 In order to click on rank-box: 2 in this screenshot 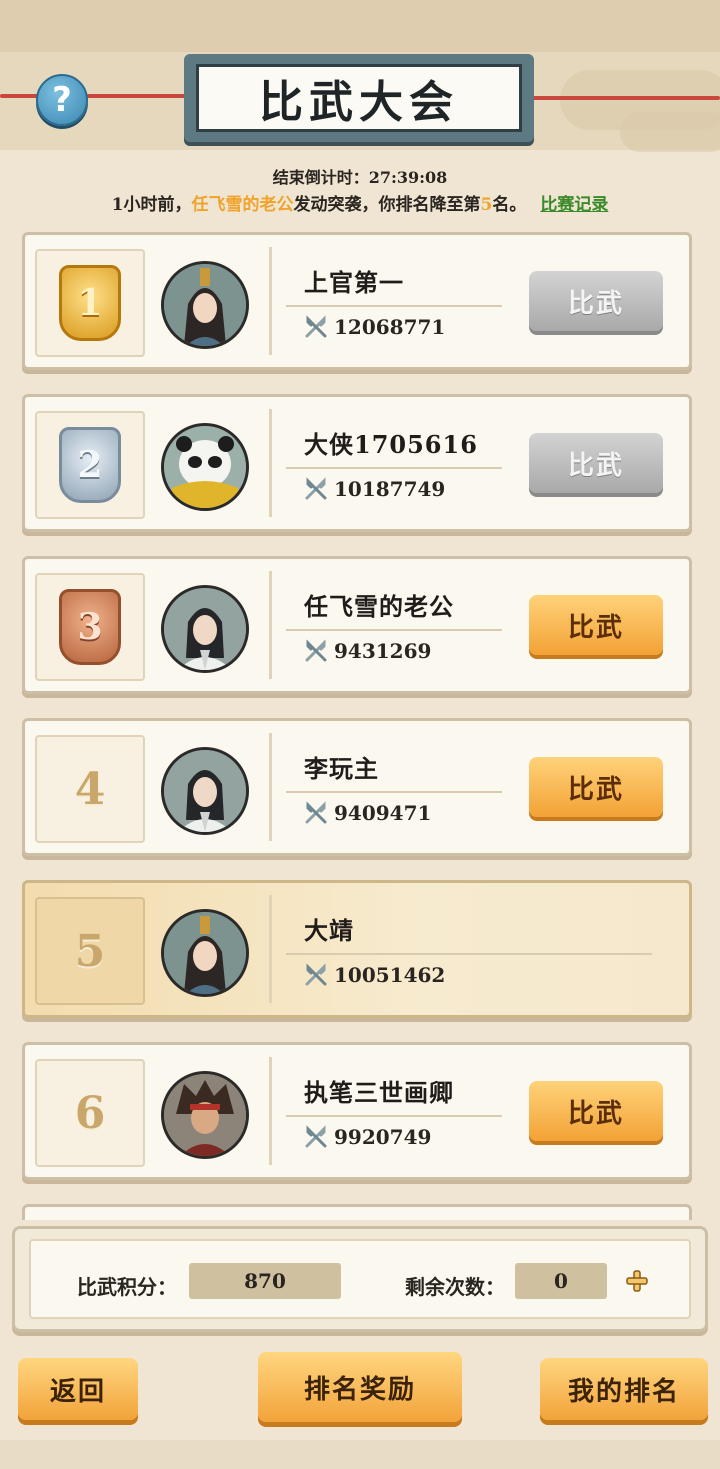, I will do `click(90, 465)`.